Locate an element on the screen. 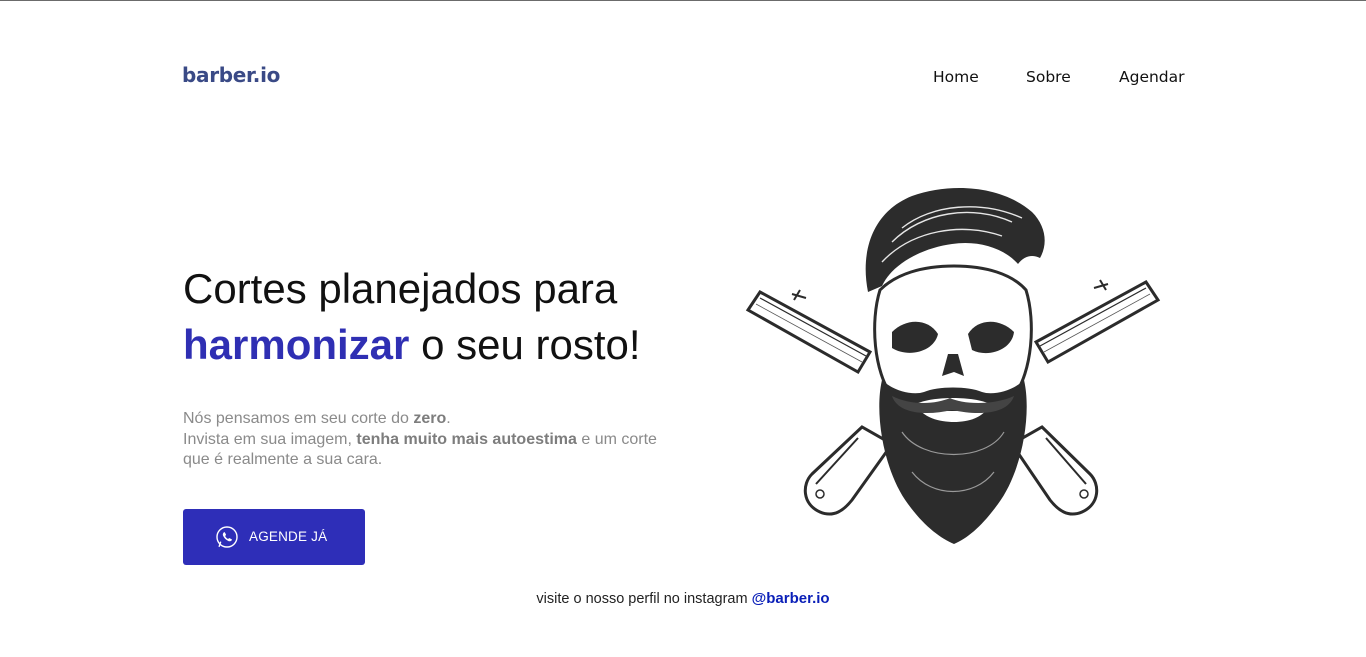  razor-right is located at coordinates (1085, 397).